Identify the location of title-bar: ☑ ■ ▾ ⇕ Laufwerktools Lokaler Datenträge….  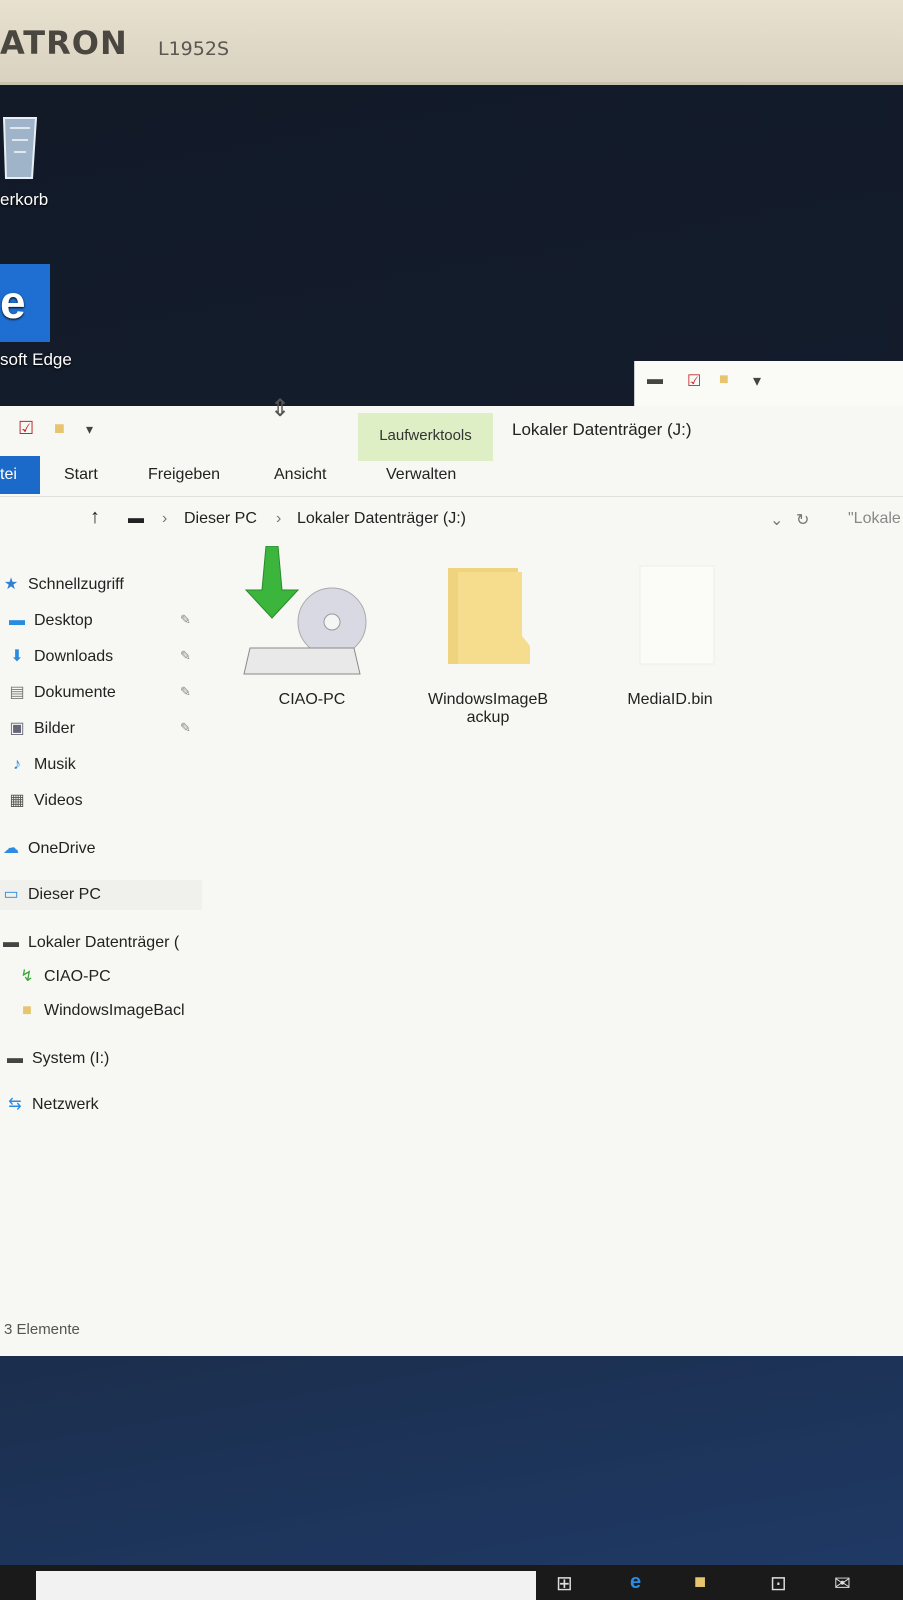
(451, 428).